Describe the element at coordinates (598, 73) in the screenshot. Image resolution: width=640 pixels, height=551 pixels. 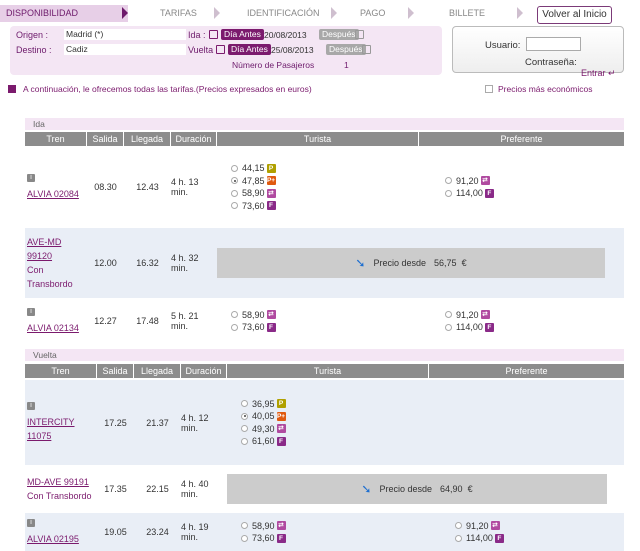
I see `entrar-link: Entrar ↵` at that location.